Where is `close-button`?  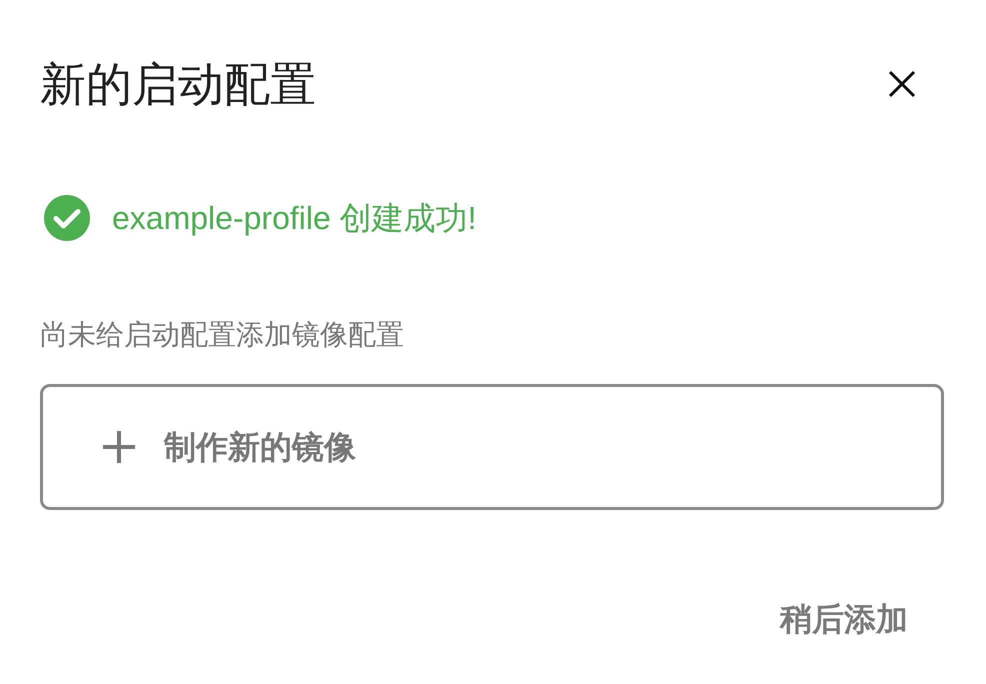 close-button is located at coordinates (902, 84).